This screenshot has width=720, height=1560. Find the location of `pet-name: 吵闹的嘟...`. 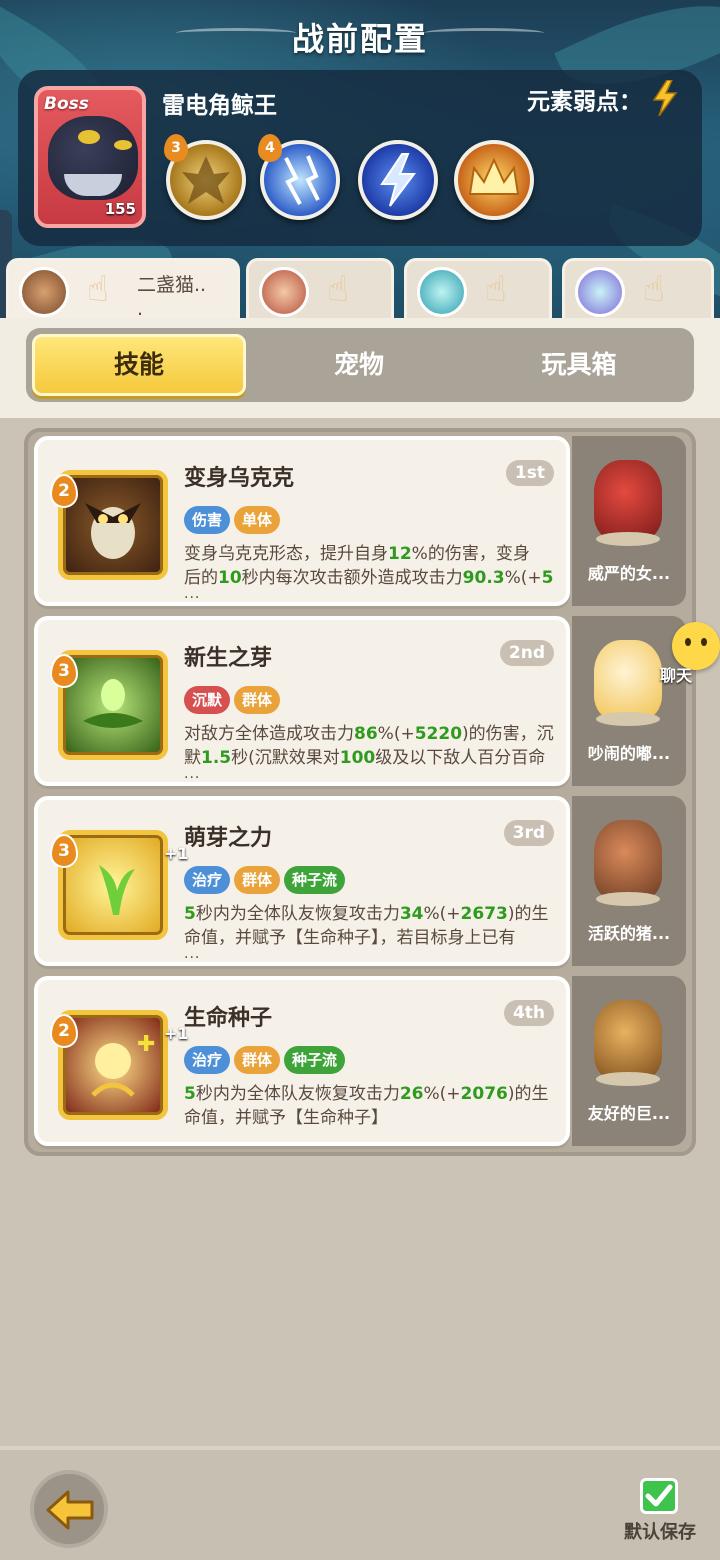

pet-name: 吵闹的嘟... is located at coordinates (629, 753).